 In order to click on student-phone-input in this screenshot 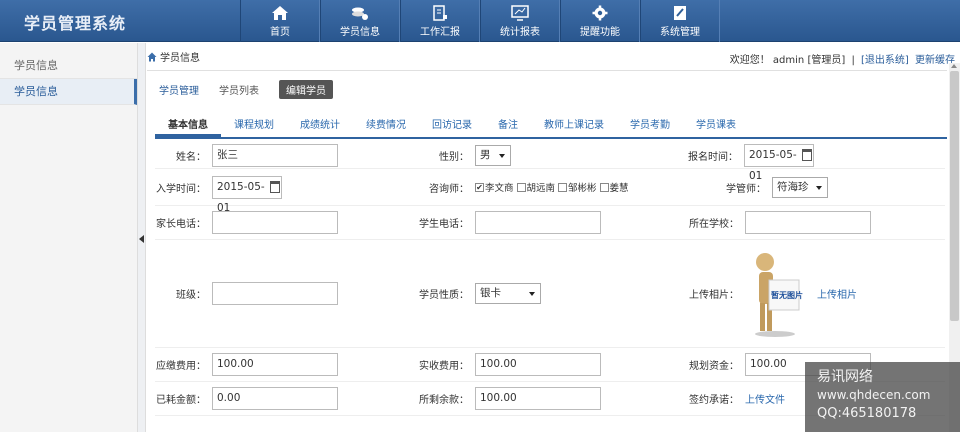, I will do `click(538, 222)`.